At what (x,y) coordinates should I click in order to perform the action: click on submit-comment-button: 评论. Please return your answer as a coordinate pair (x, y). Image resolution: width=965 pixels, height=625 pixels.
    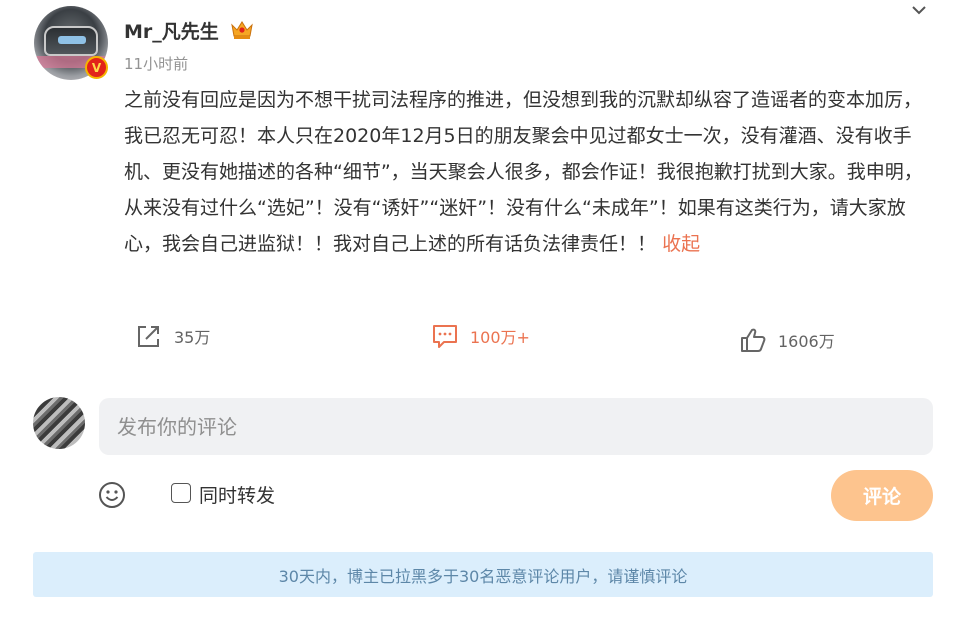
    Looking at the image, I should click on (882, 495).